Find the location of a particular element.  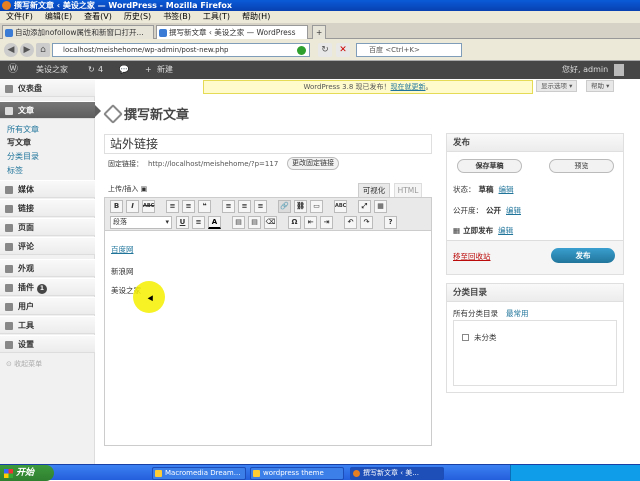

menu-file: 文件(F) is located at coordinates (19, 17).